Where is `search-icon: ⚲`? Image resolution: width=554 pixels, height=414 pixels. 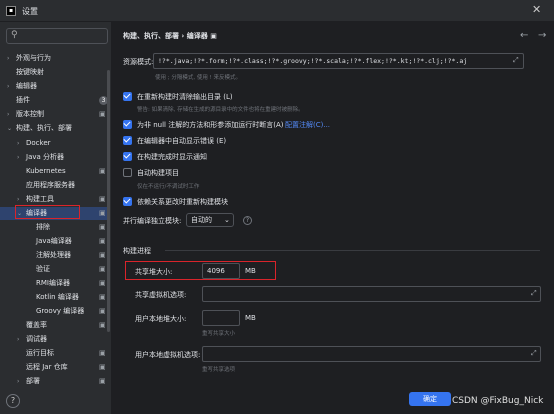
search-icon: ⚲ is located at coordinates (14, 35).